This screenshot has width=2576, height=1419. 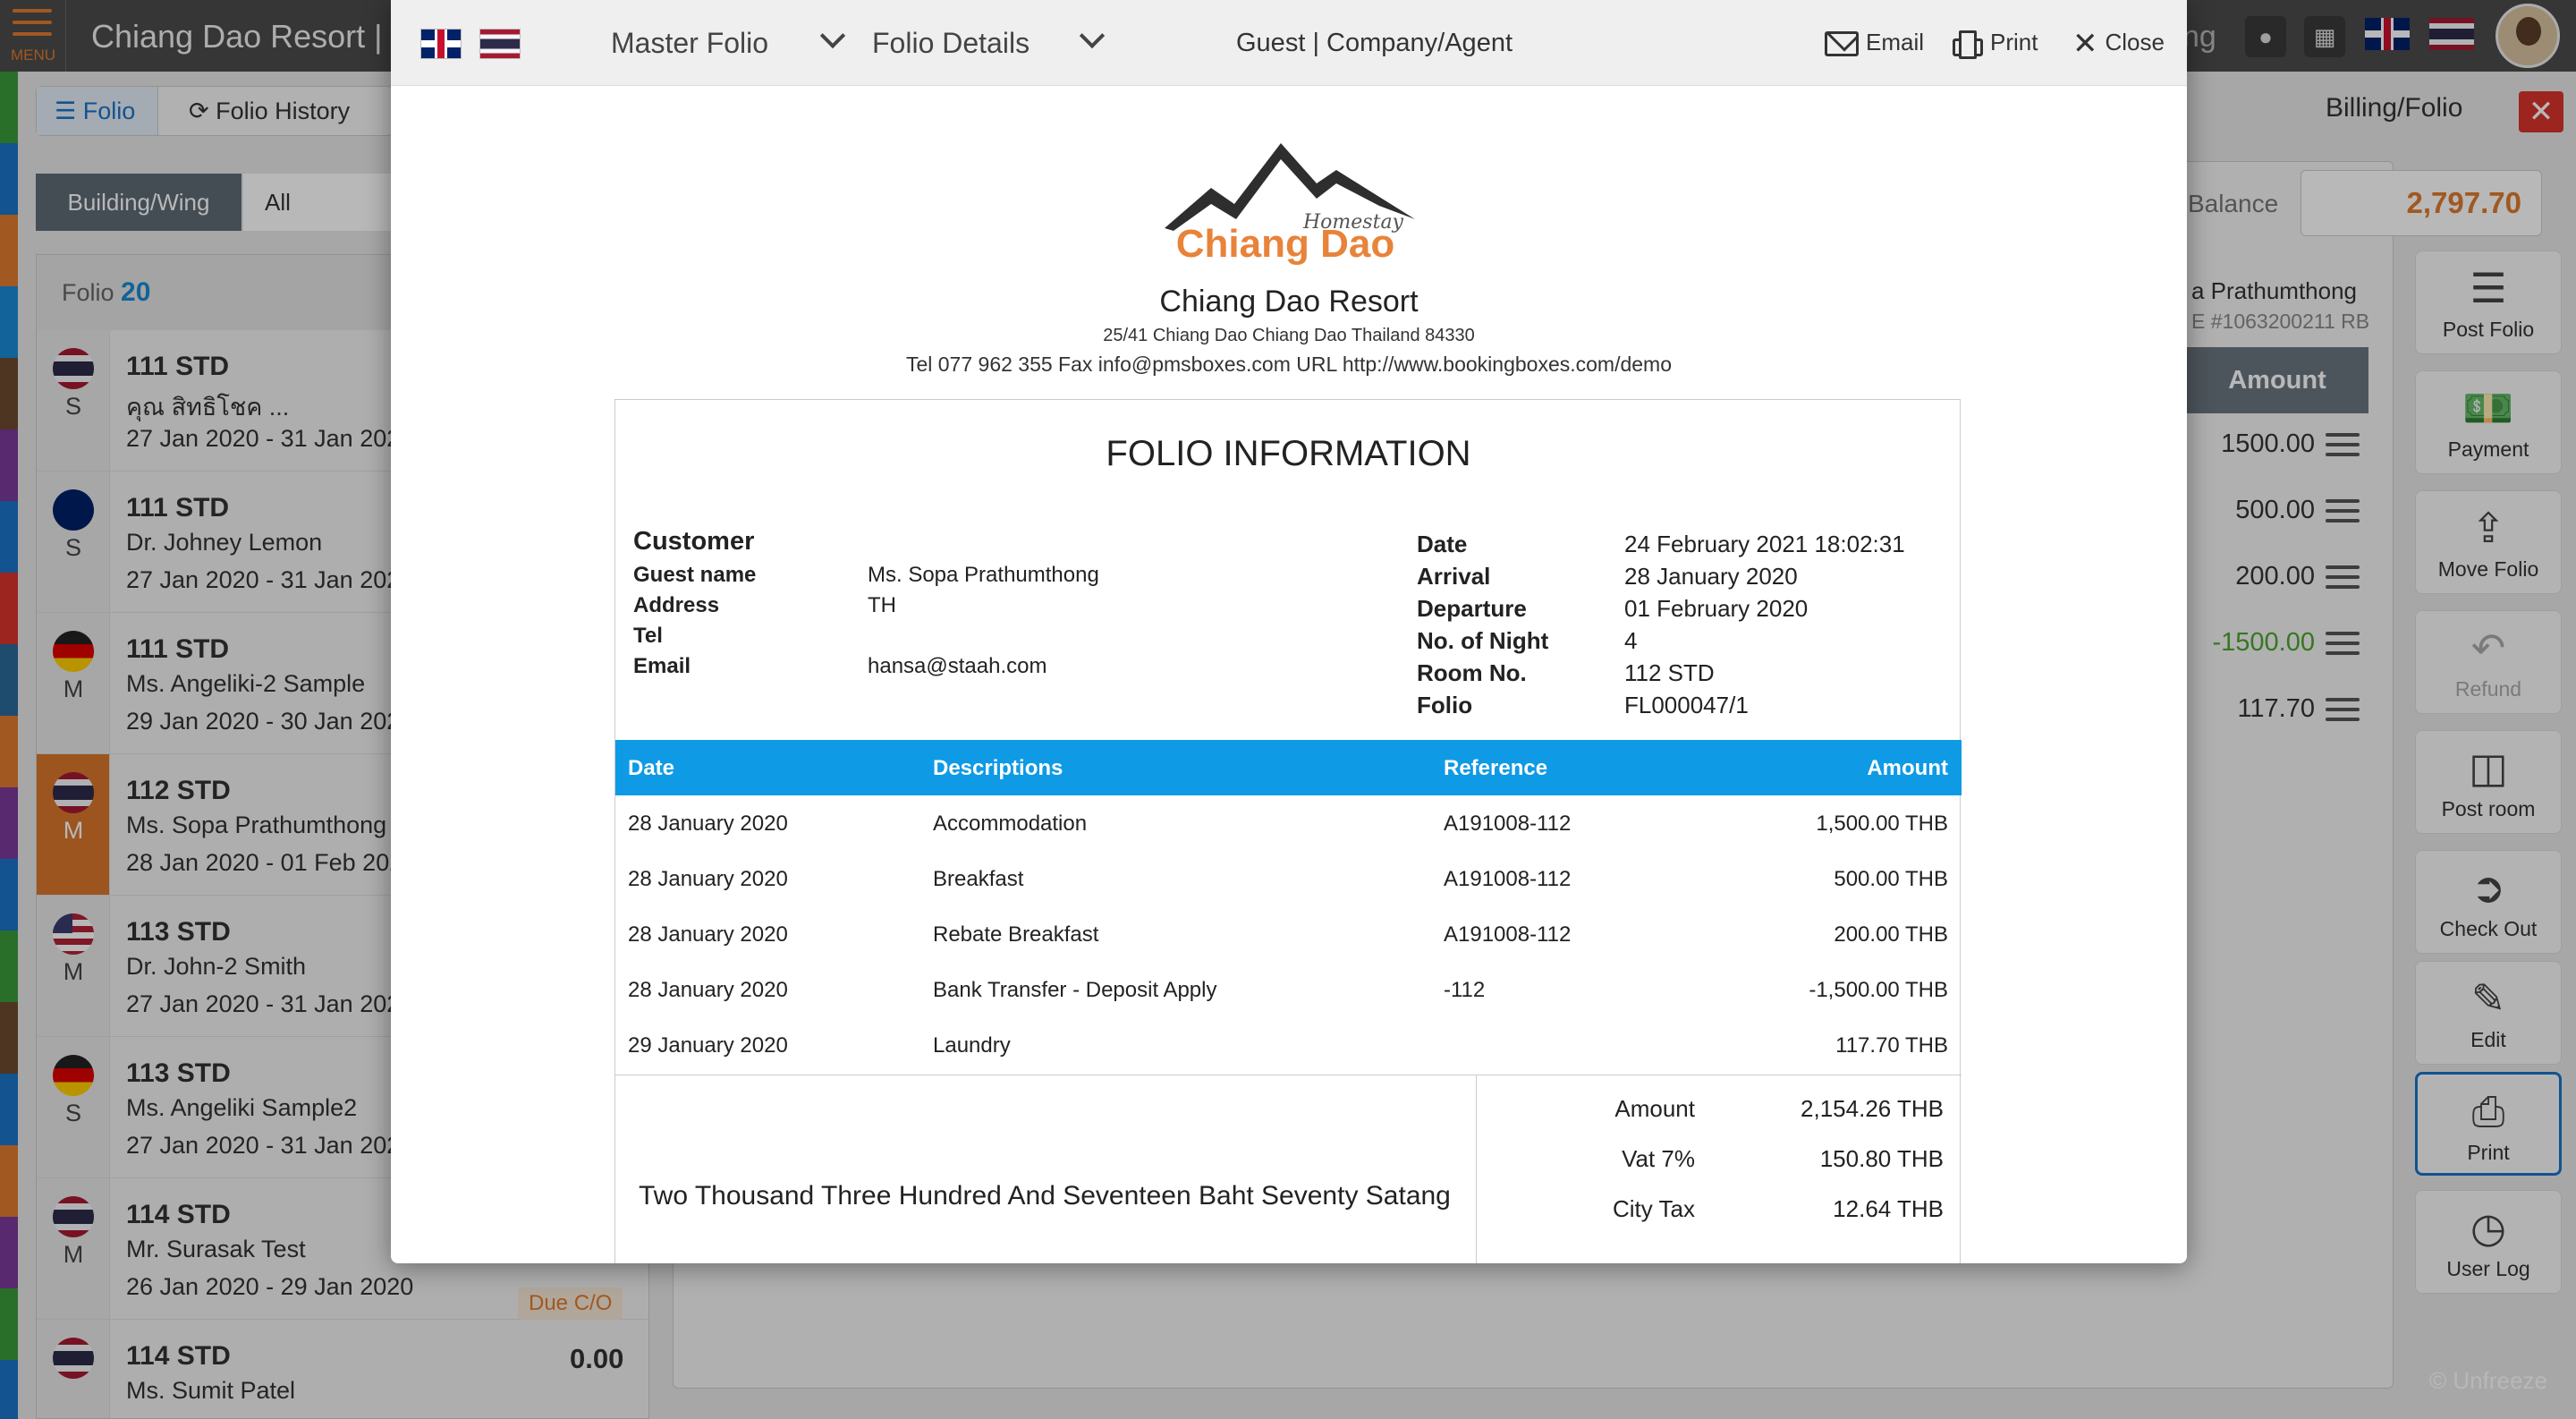 I want to click on master-folio-dropdown: Master Folio, so click(x=689, y=43).